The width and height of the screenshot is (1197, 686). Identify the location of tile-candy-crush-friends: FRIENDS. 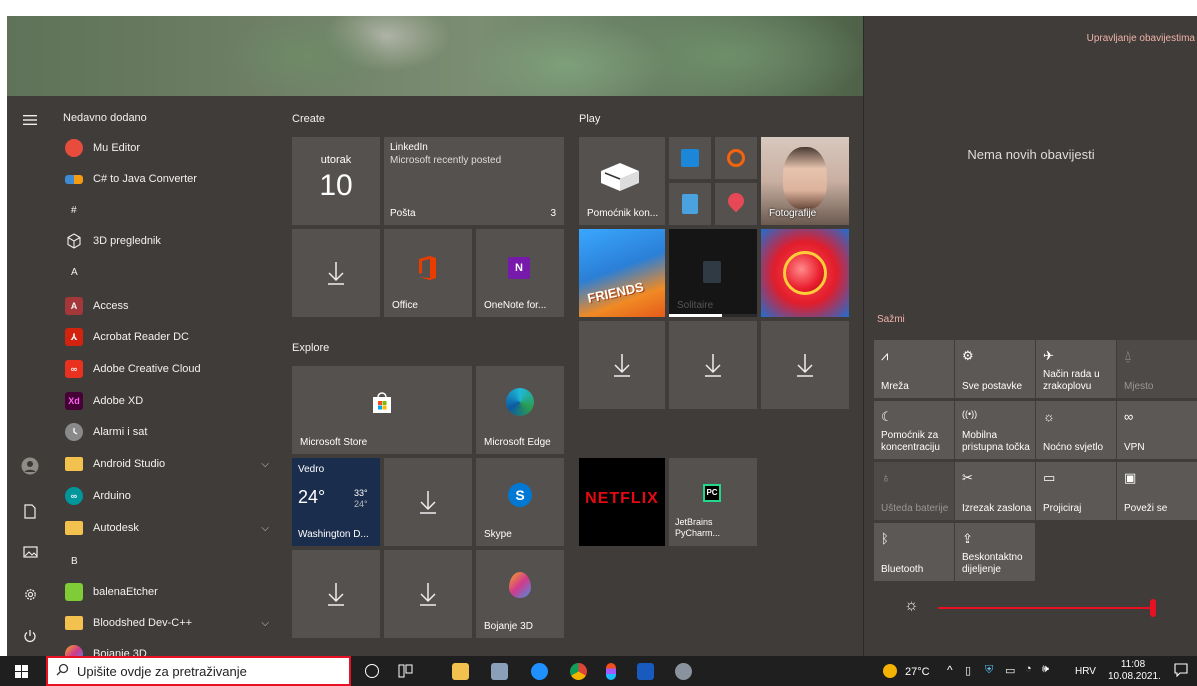
(622, 273).